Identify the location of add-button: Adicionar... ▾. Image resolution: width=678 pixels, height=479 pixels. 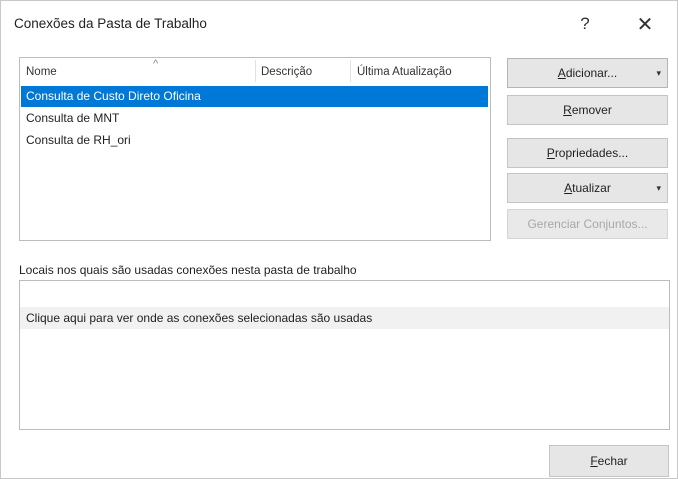
(587, 73).